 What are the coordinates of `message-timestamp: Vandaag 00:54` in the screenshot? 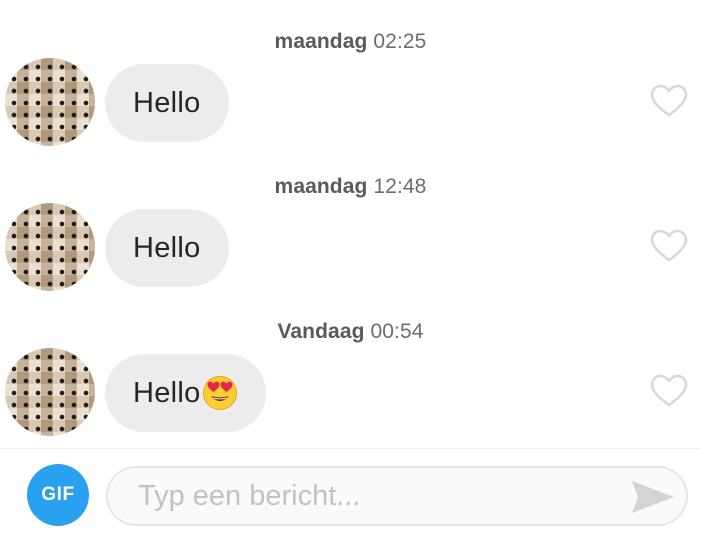 It's located at (350, 332).